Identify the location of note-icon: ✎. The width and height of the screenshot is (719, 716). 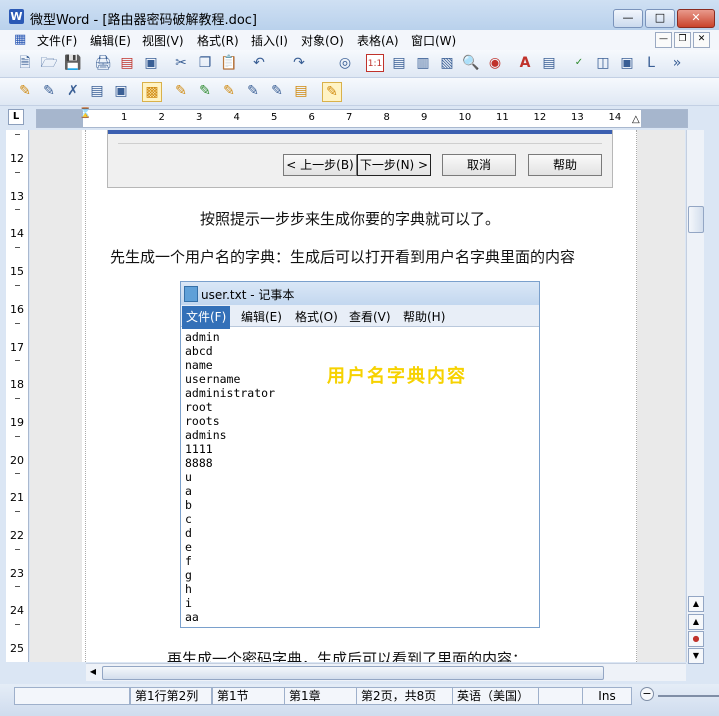
(332, 92).